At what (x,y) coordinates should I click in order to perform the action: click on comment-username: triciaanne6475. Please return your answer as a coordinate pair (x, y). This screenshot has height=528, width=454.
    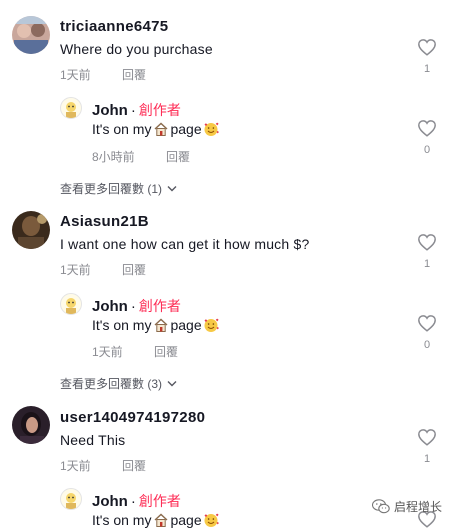
    Looking at the image, I should click on (114, 26).